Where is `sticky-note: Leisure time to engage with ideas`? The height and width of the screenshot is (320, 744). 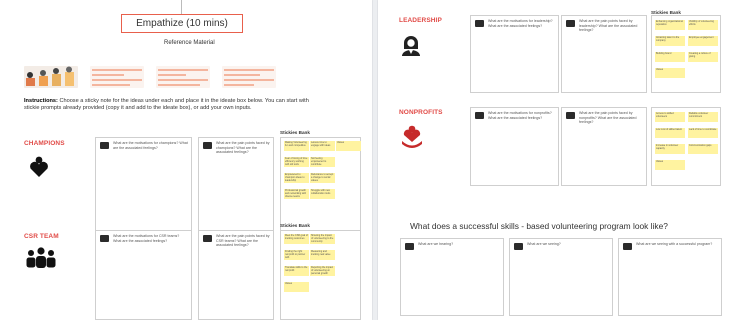
sticky-note: Leisure time to engage with ideas is located at coordinates (322, 146).